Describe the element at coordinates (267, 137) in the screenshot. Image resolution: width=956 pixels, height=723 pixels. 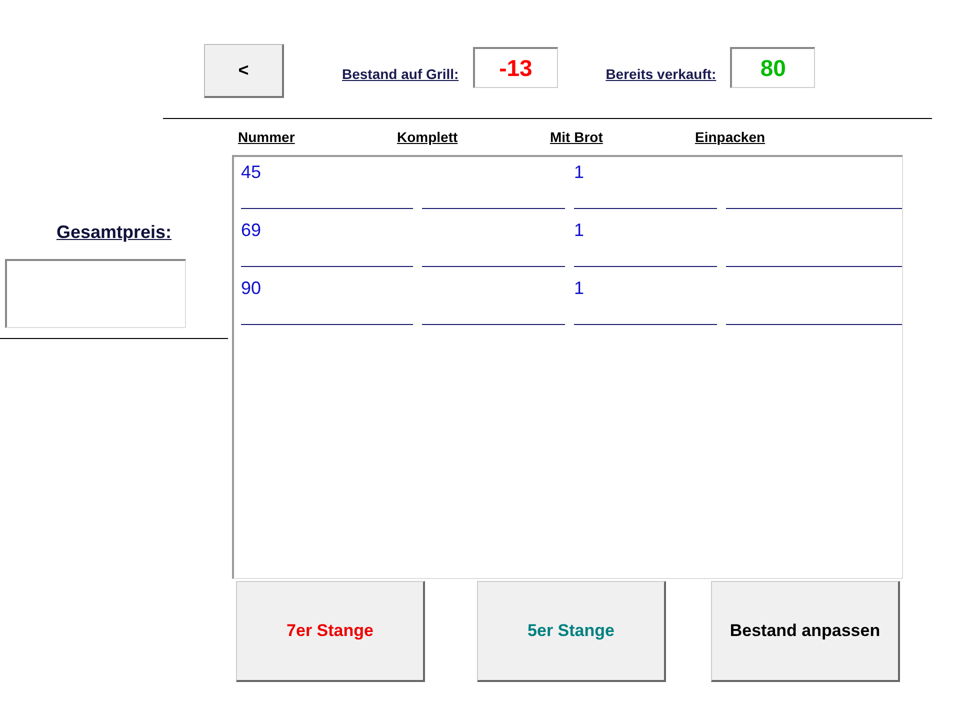
I see `column-header: Nummer` at that location.